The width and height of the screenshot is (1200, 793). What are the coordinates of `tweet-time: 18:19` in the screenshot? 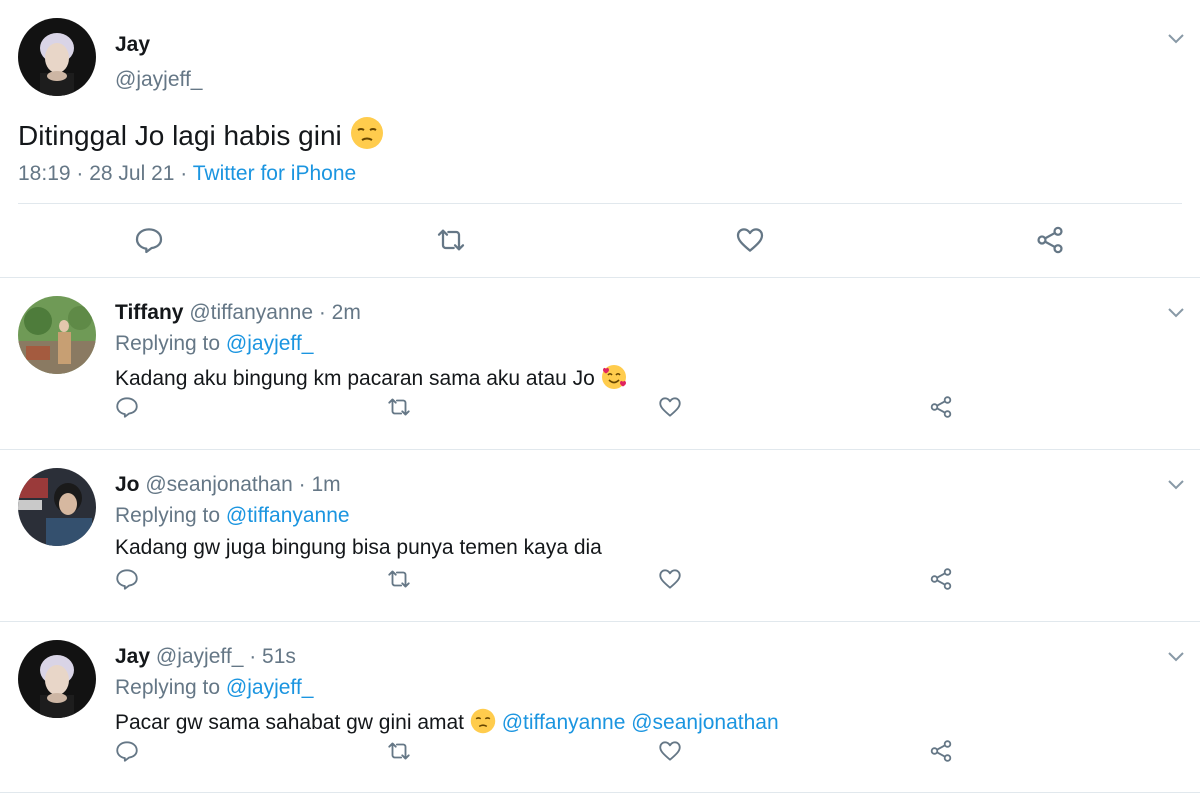 It's located at (44, 173).